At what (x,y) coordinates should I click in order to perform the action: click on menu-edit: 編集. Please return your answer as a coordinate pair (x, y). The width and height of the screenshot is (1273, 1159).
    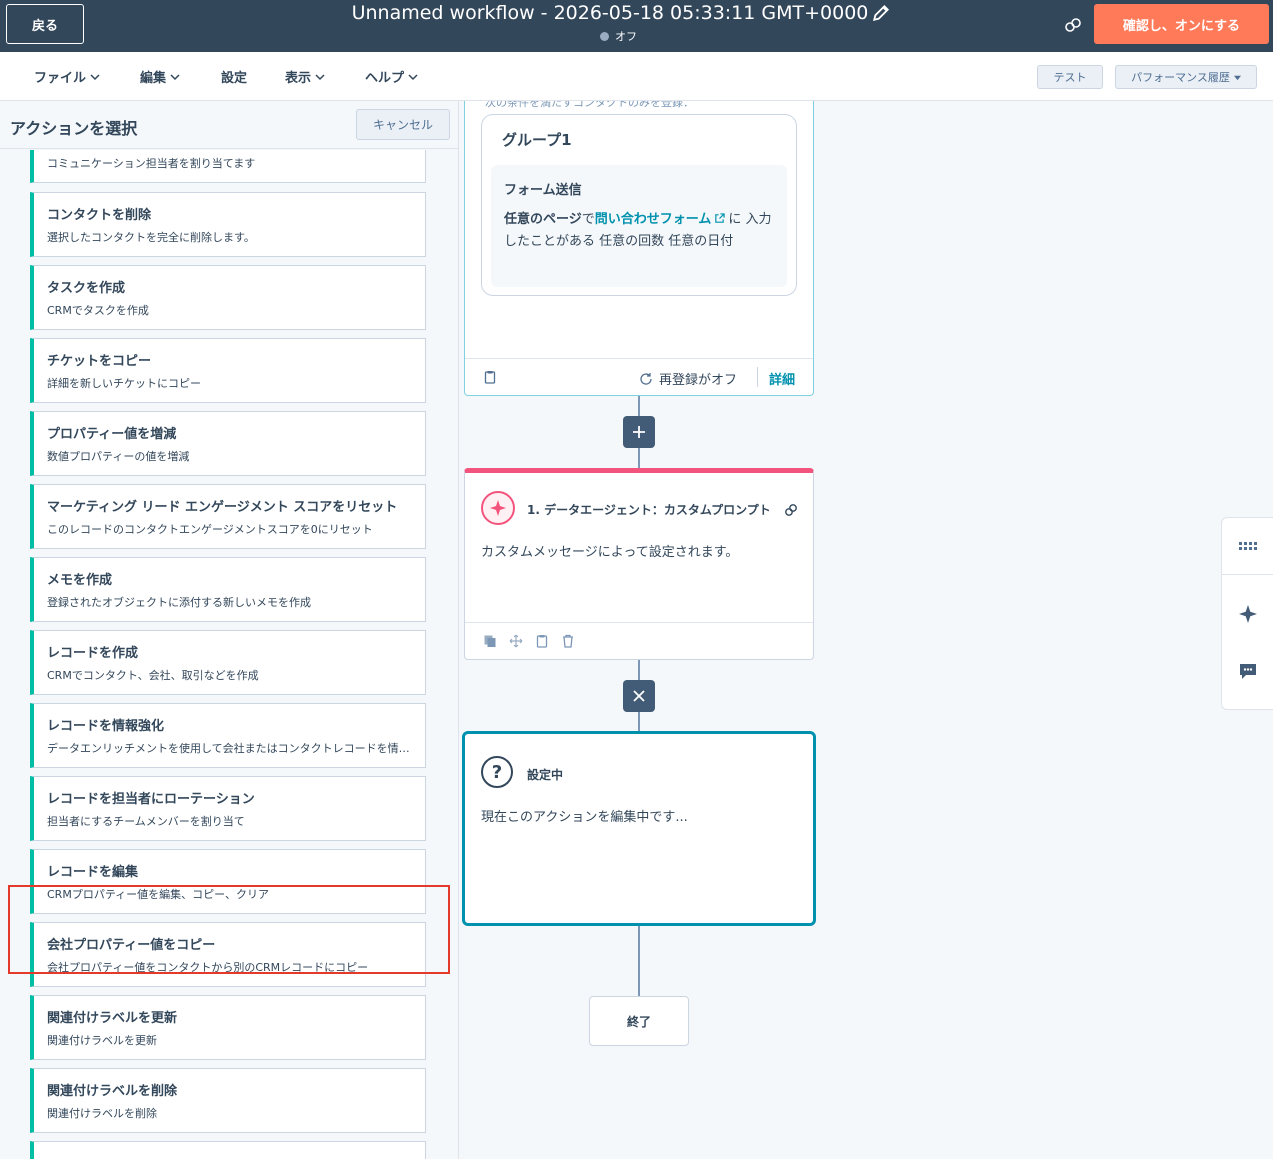
    Looking at the image, I should click on (160, 76).